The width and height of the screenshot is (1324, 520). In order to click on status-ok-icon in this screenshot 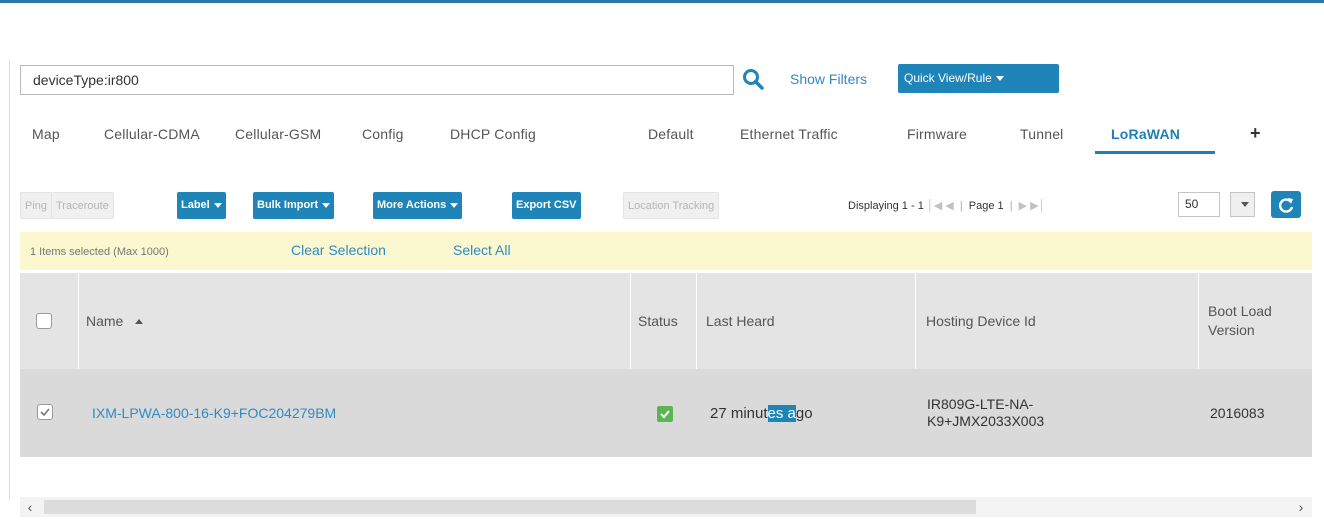, I will do `click(665, 414)`.